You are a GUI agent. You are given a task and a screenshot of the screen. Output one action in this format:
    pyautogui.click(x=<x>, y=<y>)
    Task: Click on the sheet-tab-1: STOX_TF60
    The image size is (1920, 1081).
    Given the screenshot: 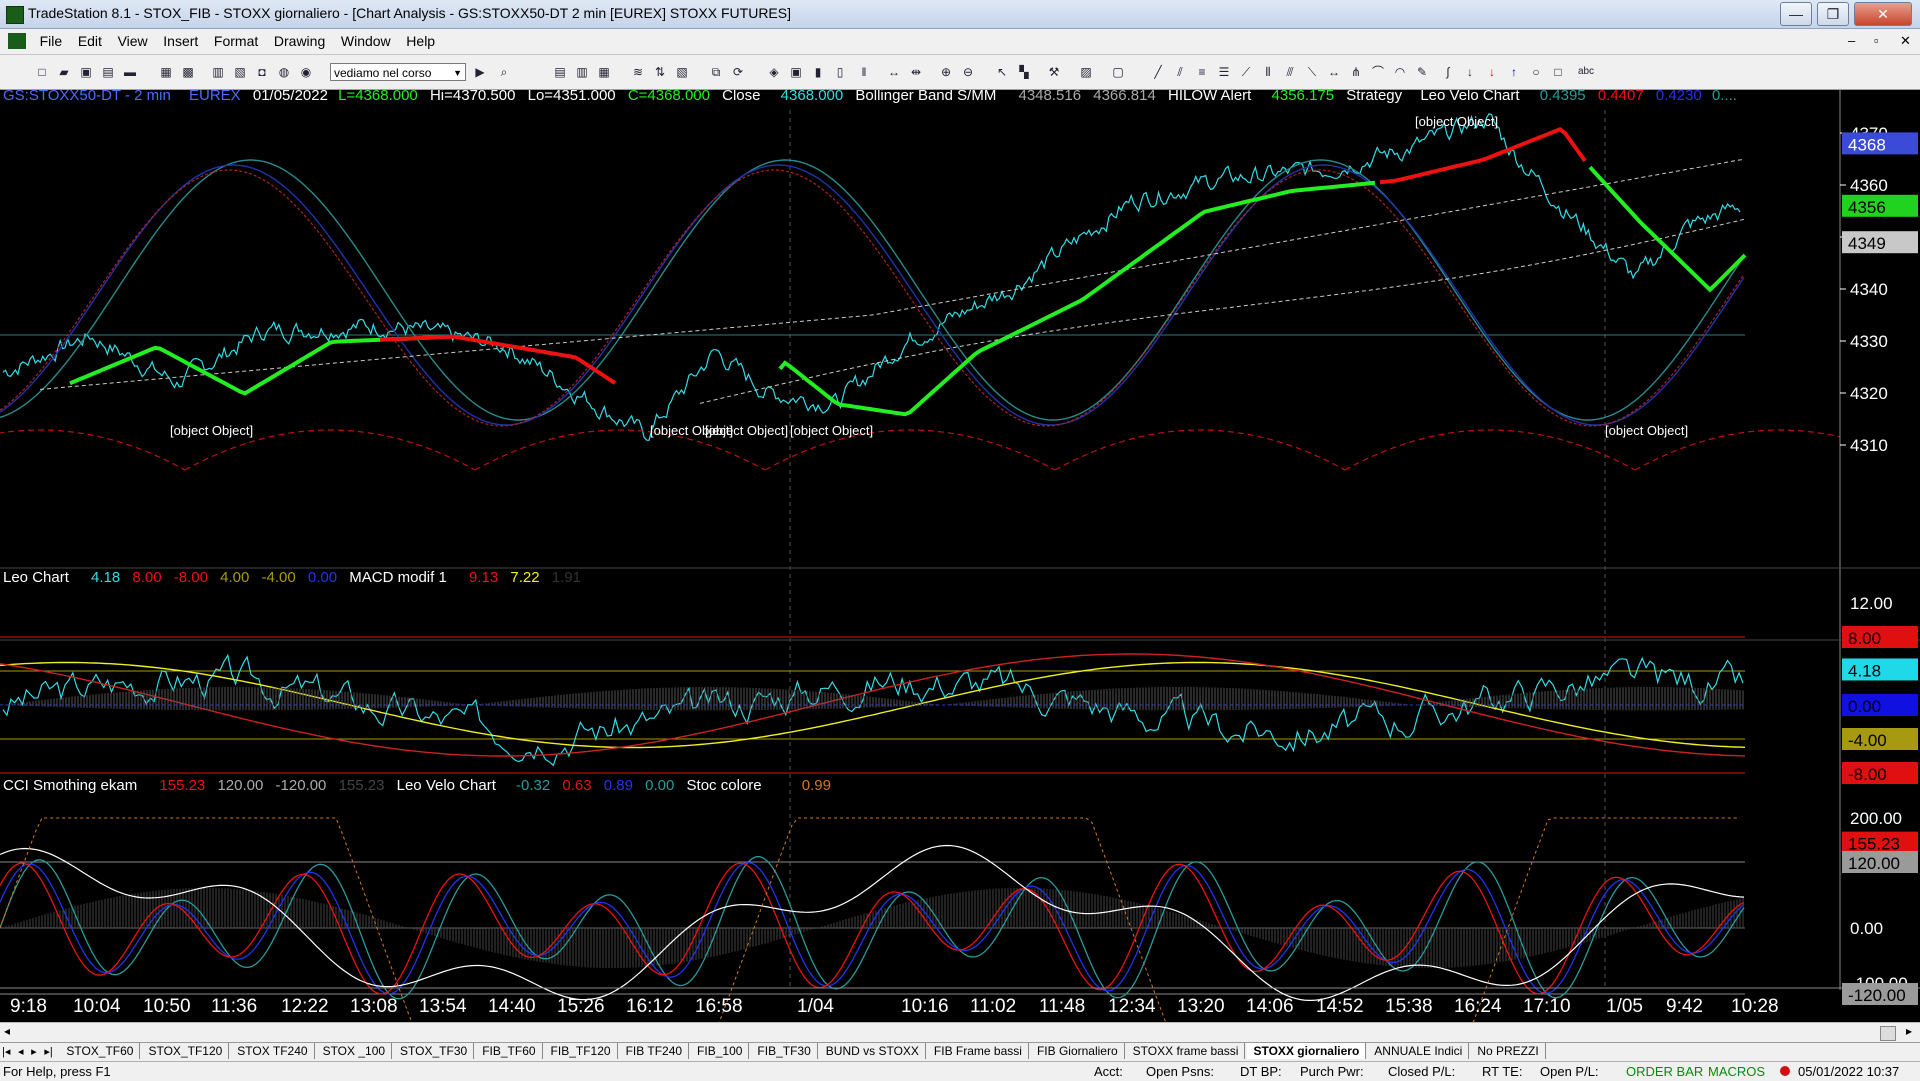 What is the action you would take?
    pyautogui.click(x=100, y=1051)
    